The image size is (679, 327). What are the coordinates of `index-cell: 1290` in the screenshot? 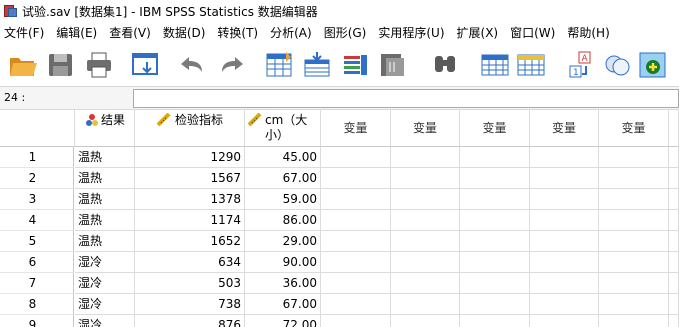 It's located at (190, 157).